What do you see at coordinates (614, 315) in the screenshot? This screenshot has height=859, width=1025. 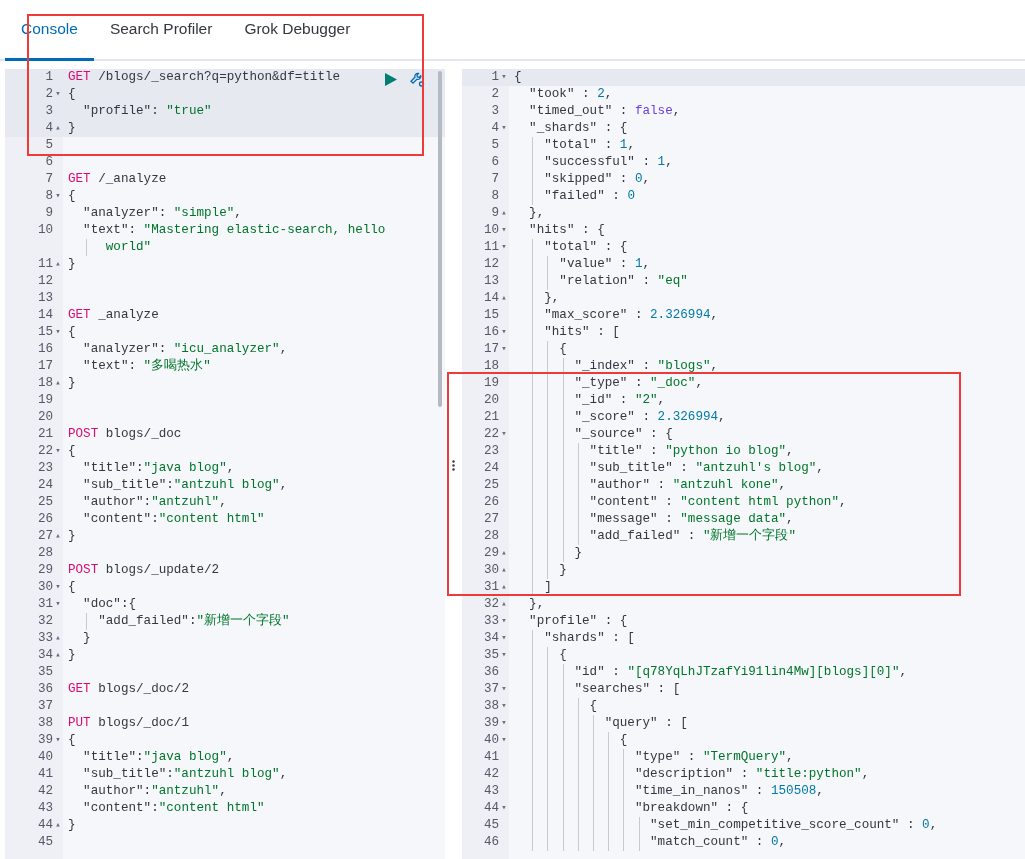 I see `code-line: "max_score" : 2.326994,` at bounding box center [614, 315].